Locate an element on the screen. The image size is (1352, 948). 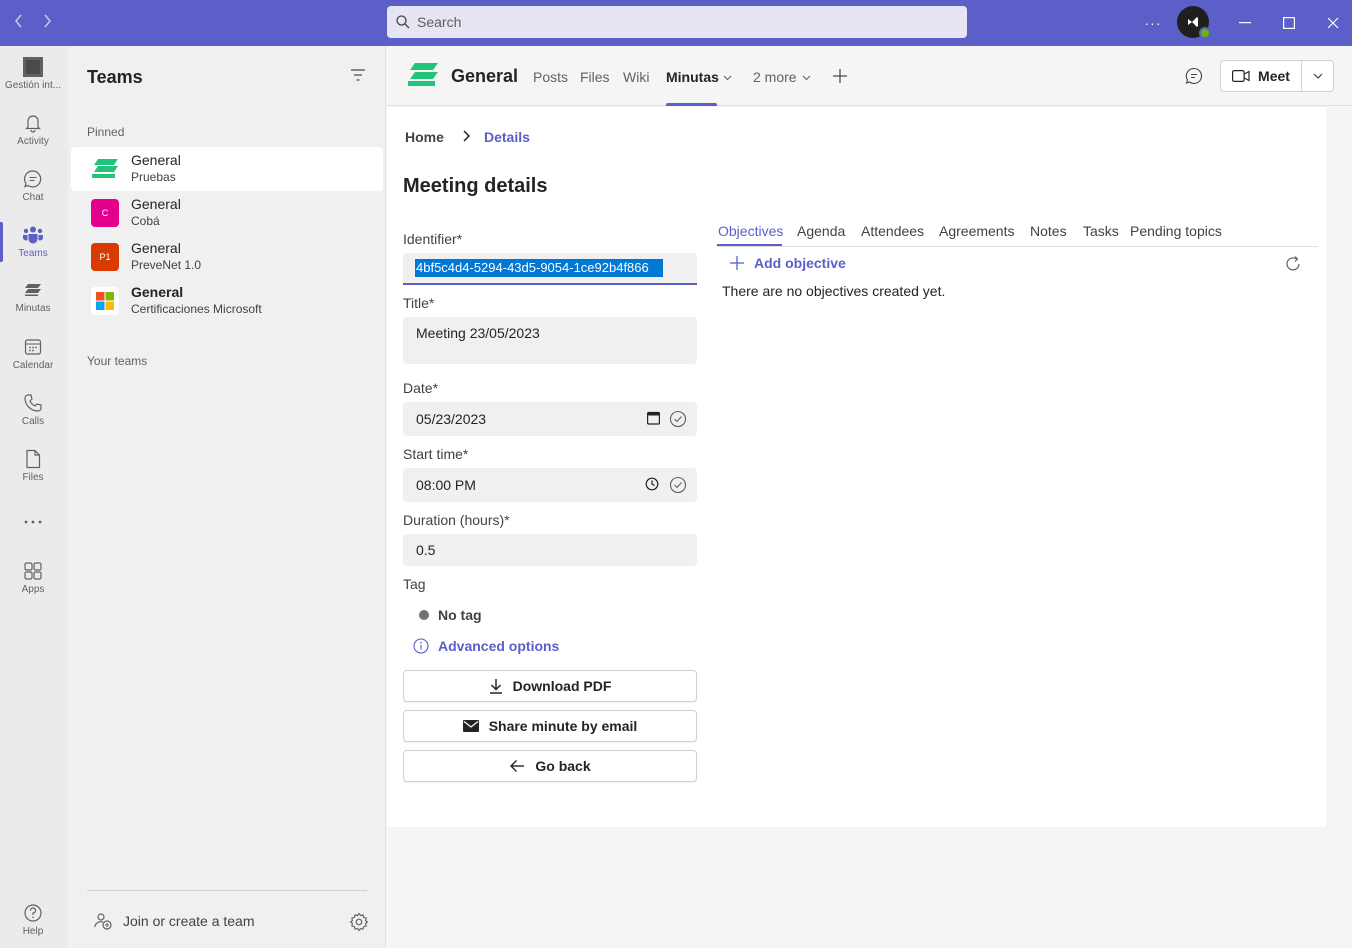
conversation-icon is located at coordinates (1194, 76).